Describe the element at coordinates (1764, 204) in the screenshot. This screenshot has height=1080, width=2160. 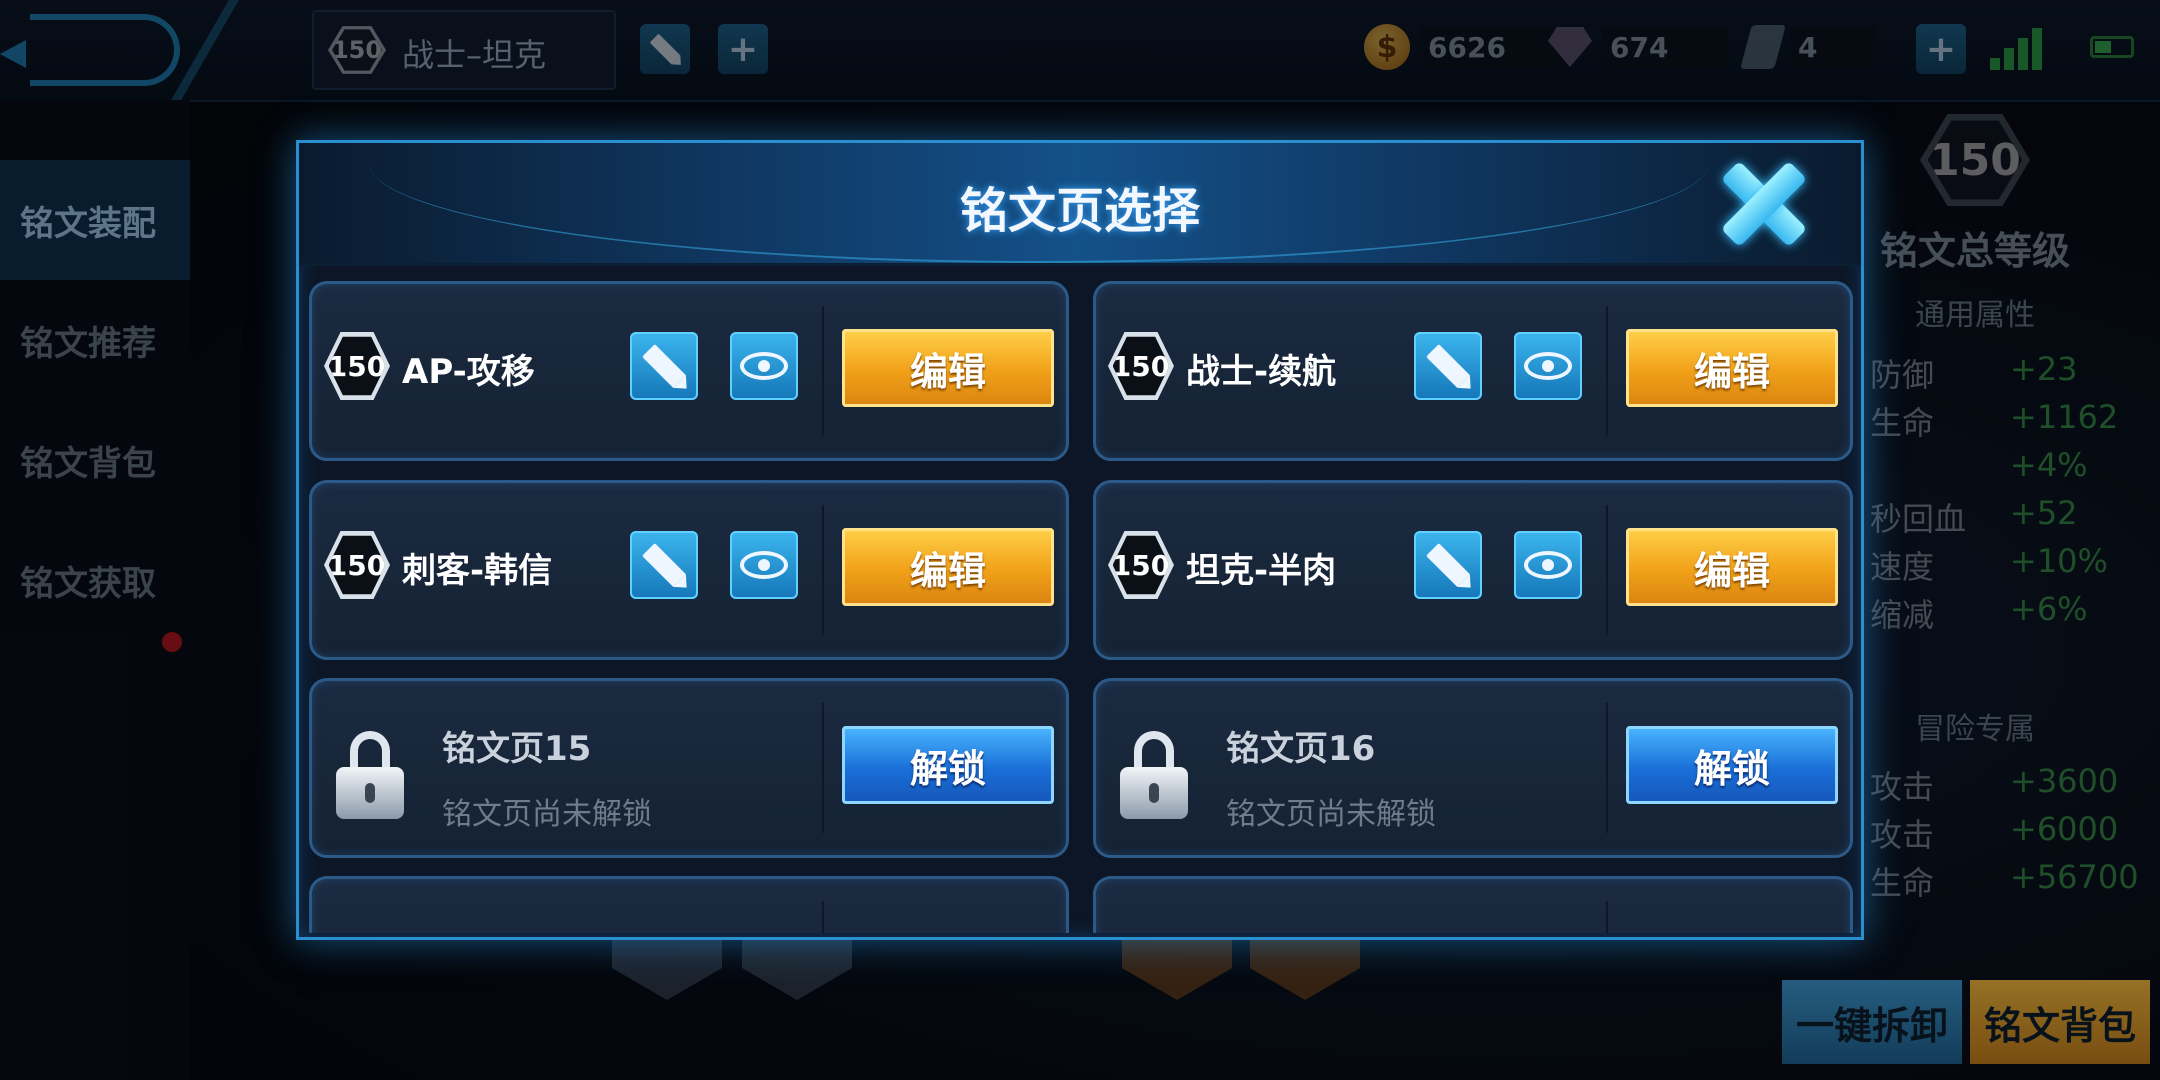
I see `close-icon` at that location.